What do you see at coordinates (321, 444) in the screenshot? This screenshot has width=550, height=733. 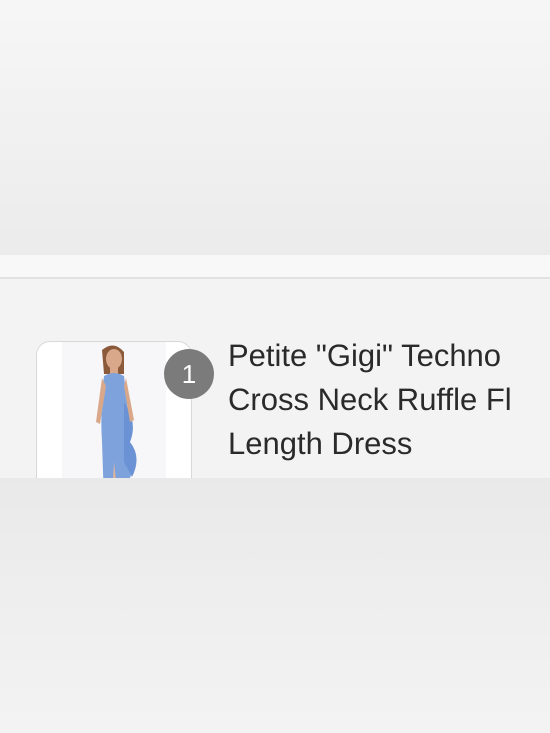 I see `product-title-line: Length Dress` at bounding box center [321, 444].